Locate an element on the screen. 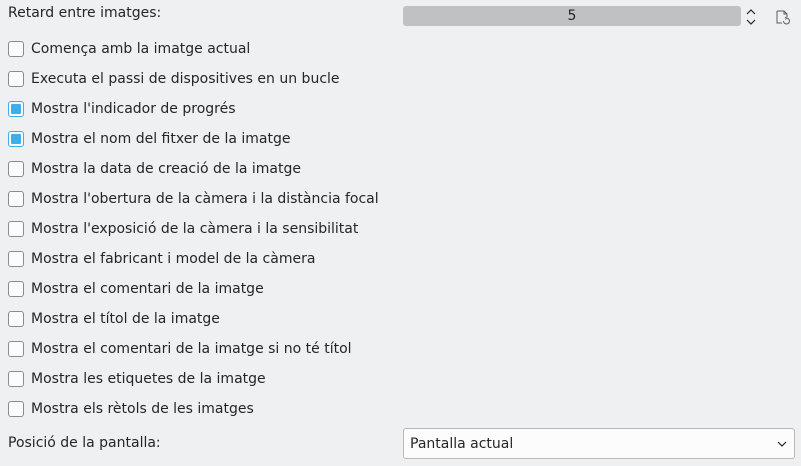 This screenshot has width=801, height=466. screen-position-row: Posició de la pantalla: Pantalla actual is located at coordinates (400, 444).